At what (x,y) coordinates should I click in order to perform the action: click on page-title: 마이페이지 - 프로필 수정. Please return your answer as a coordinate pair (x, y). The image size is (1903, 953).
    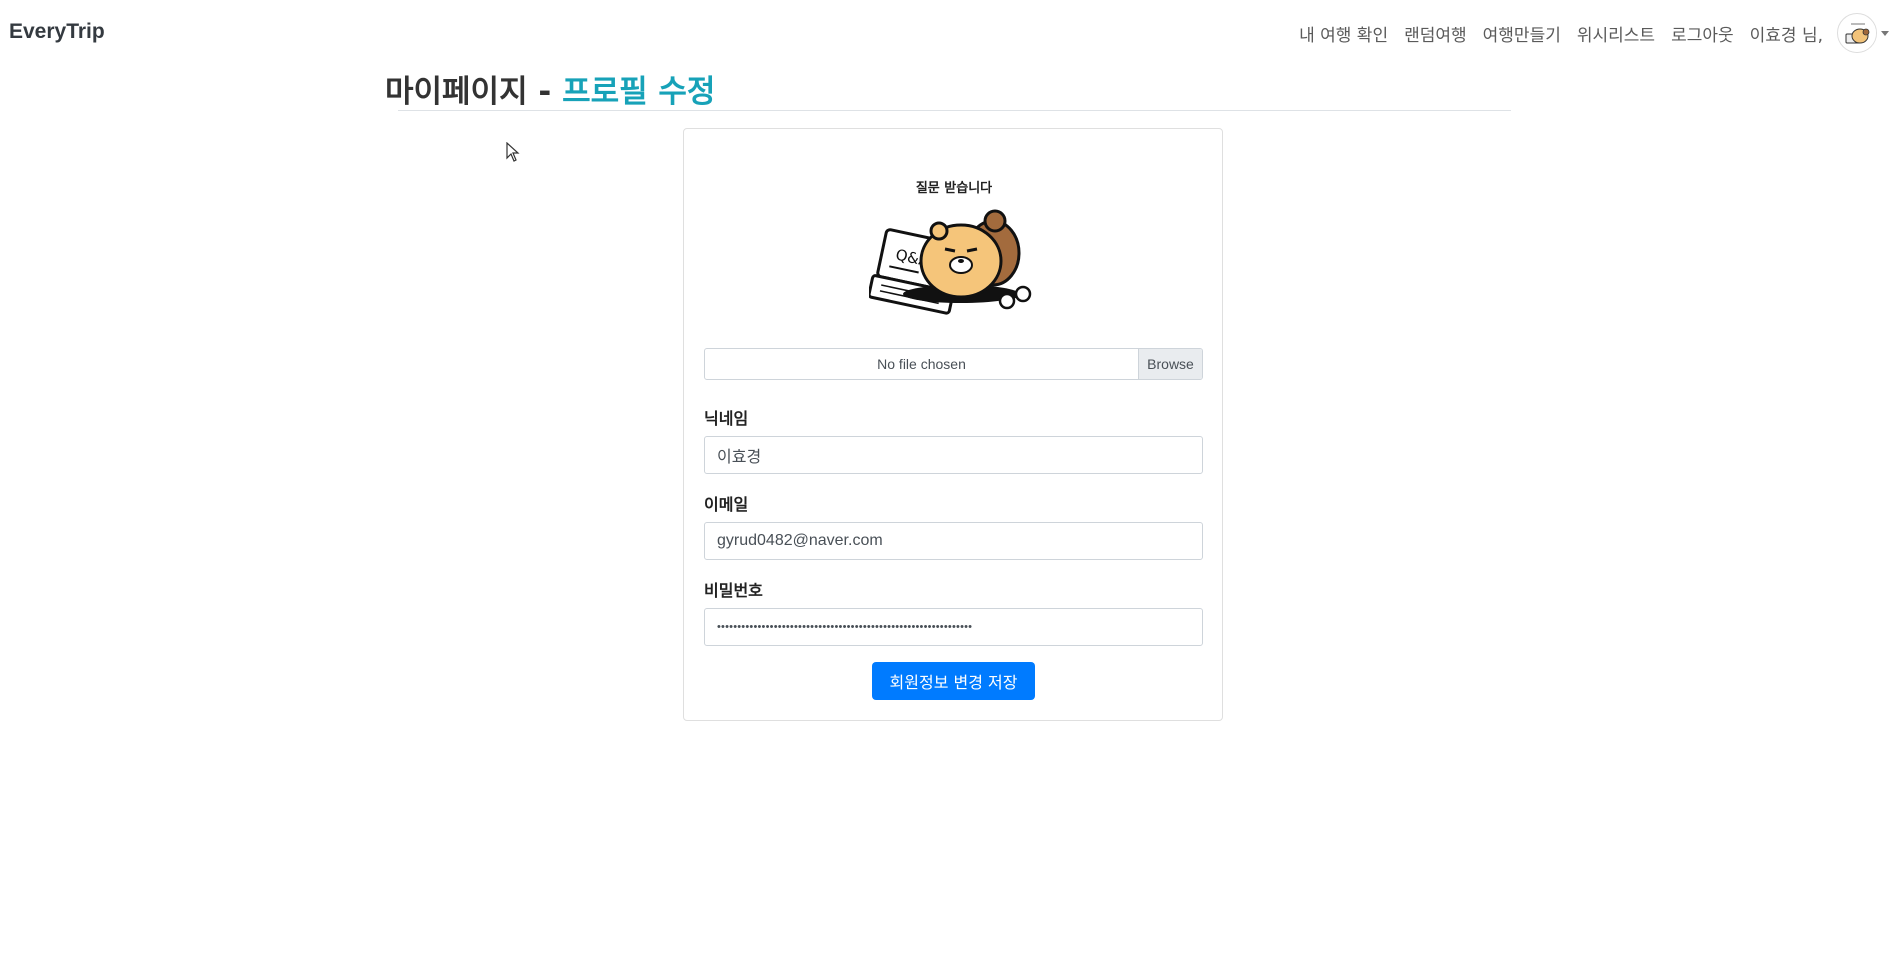
    Looking at the image, I should click on (550, 88).